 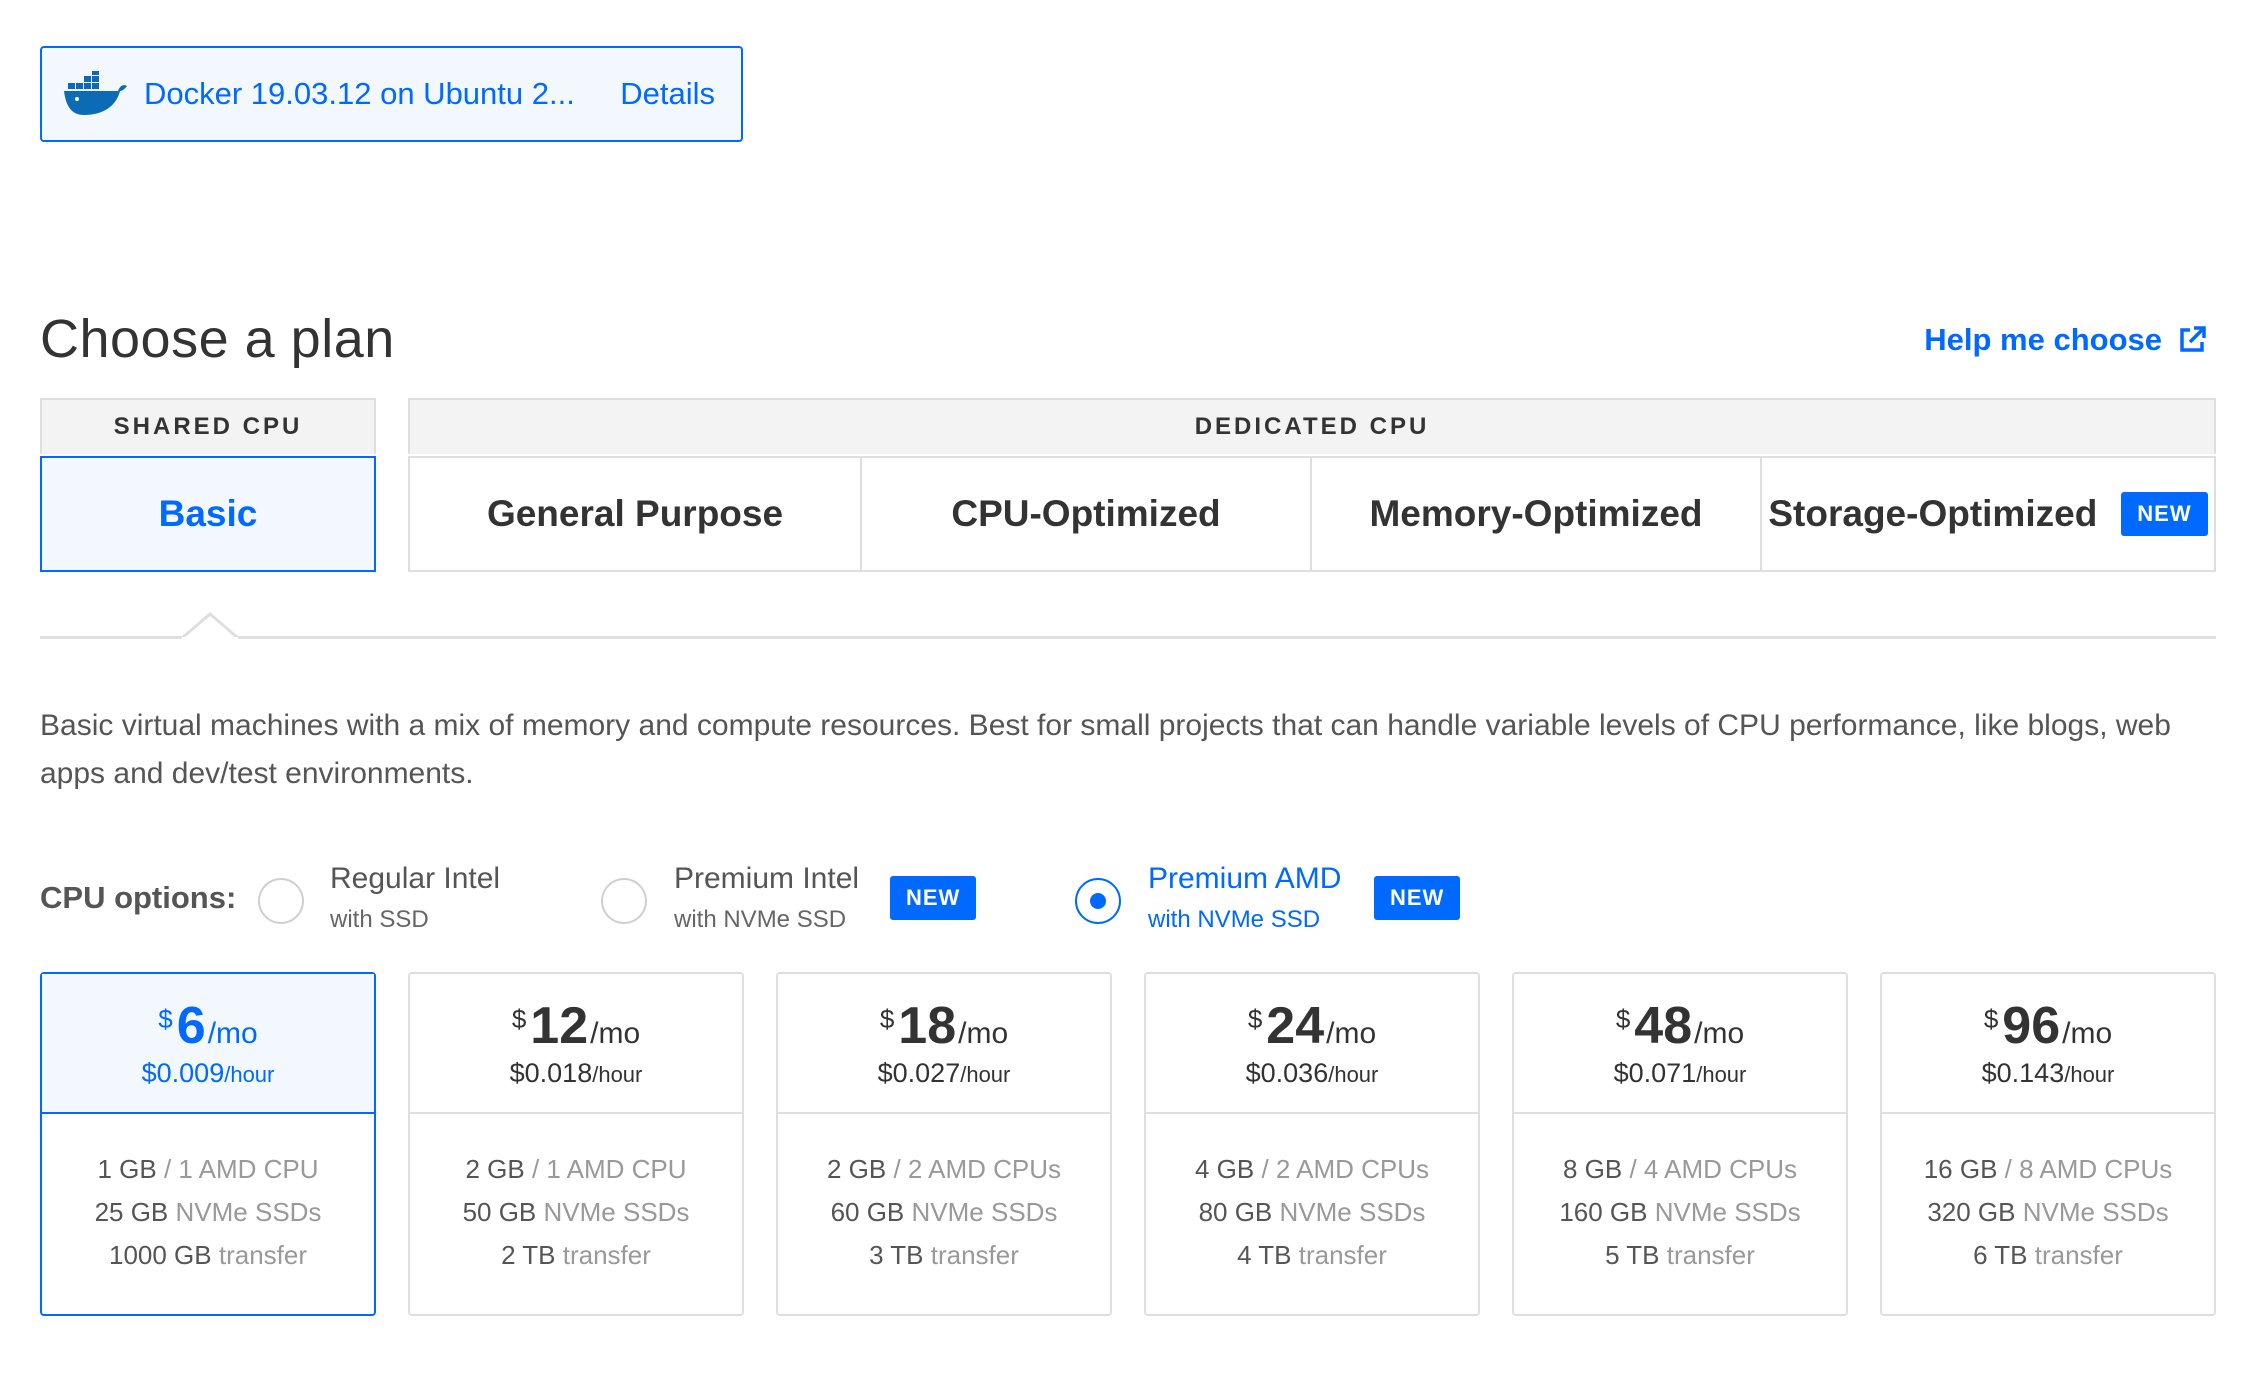 I want to click on plan-price: $ 18 /mo $0.027/hour, so click(x=944, y=1044).